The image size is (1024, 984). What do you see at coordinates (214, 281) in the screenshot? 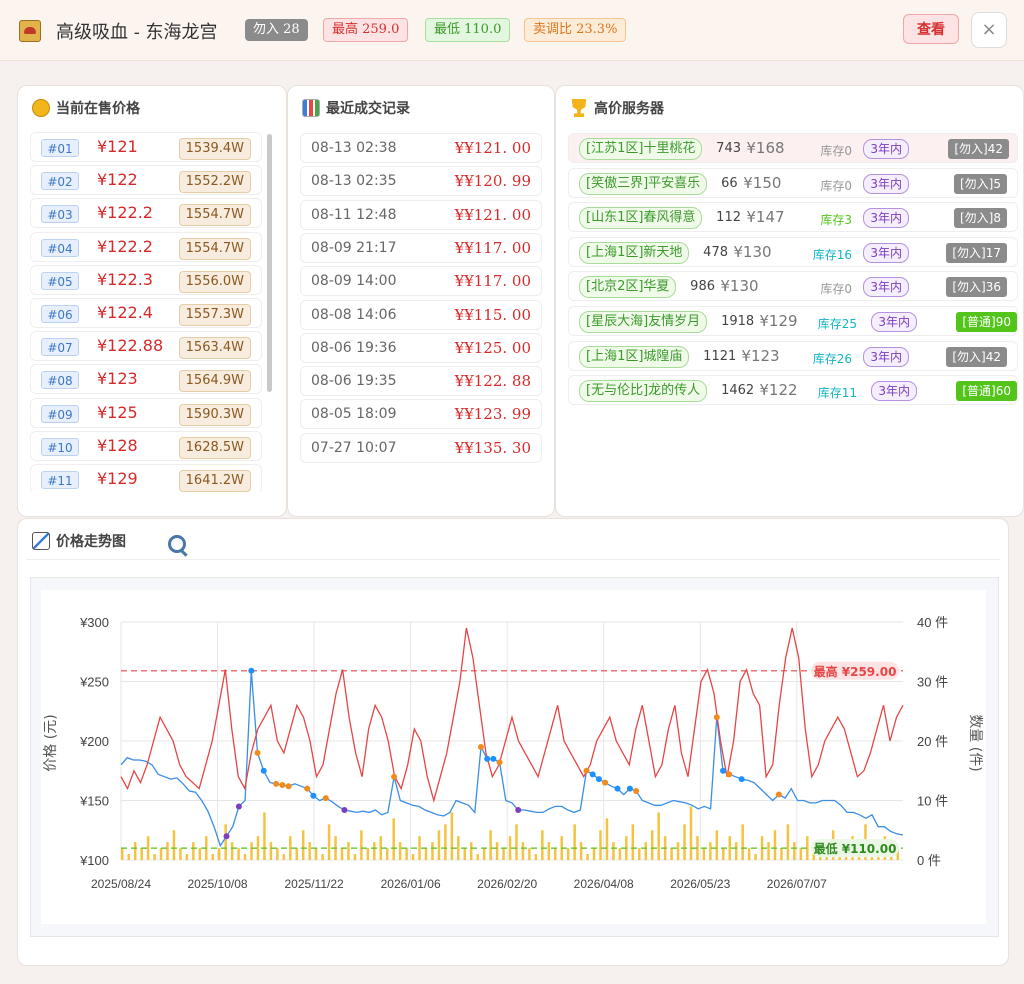
I see `listing-qty: 1556.0W` at bounding box center [214, 281].